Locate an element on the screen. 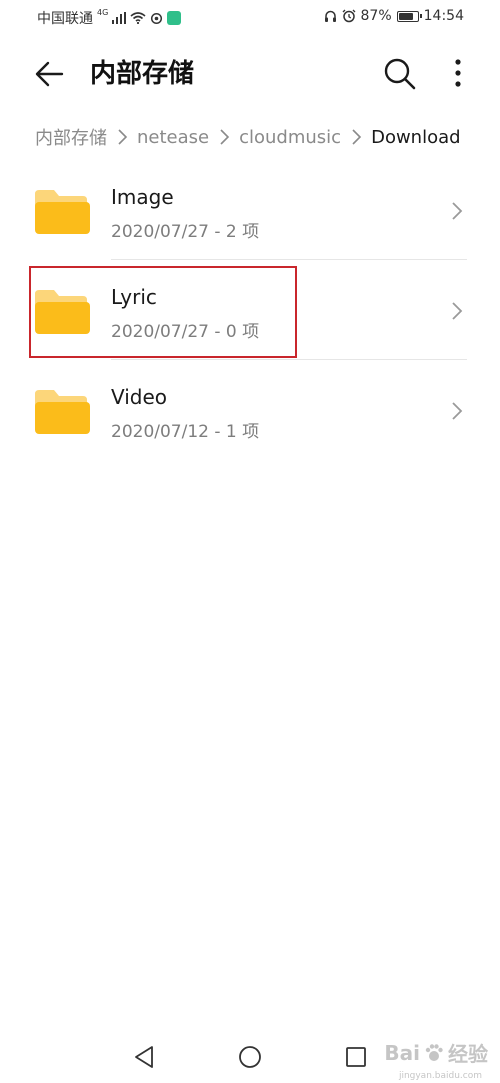 This screenshot has width=500, height=1083. app-bar: 内部存储 is located at coordinates (250, 73).